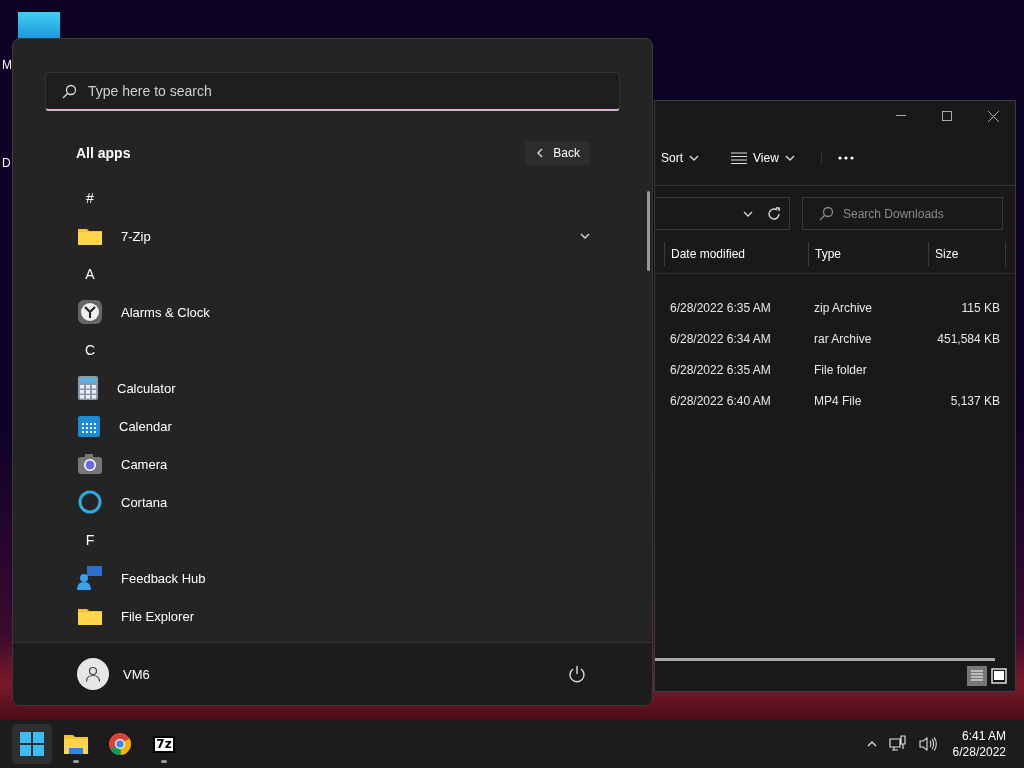 This screenshot has width=1024, height=768. Describe the element at coordinates (947, 116) in the screenshot. I see `maximize-icon` at that location.